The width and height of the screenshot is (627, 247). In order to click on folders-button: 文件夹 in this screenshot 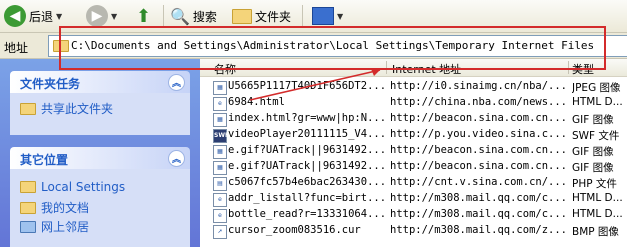, I will do `click(261, 16)`.